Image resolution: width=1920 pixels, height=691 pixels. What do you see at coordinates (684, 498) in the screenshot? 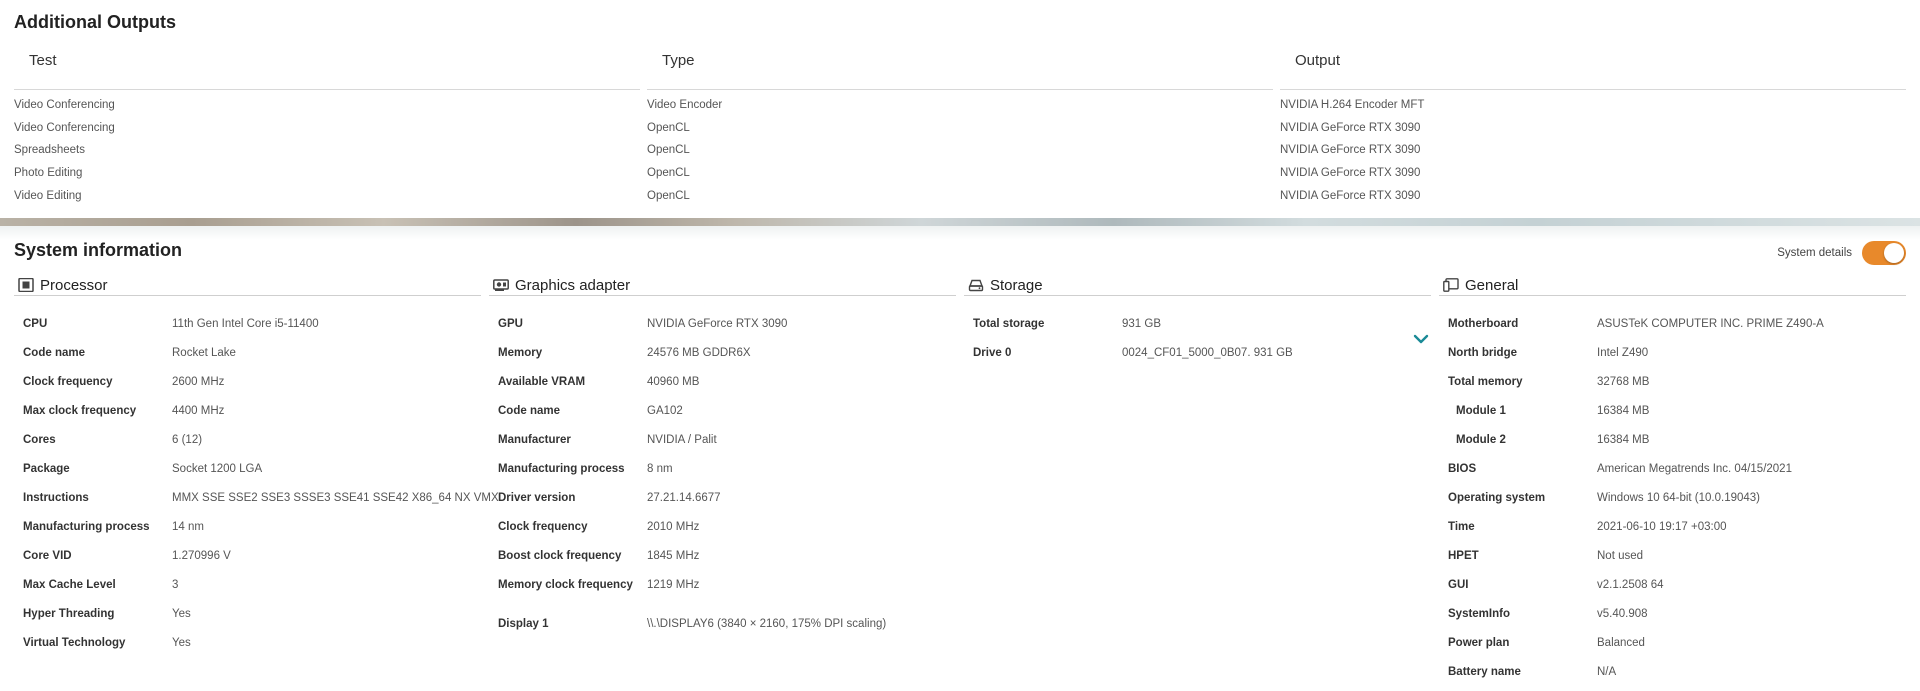
I see `property-value: 27.21.14.6677` at bounding box center [684, 498].